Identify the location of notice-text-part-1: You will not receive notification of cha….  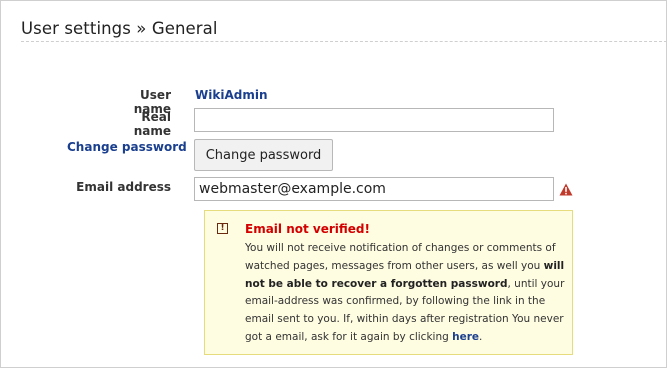
(400, 257).